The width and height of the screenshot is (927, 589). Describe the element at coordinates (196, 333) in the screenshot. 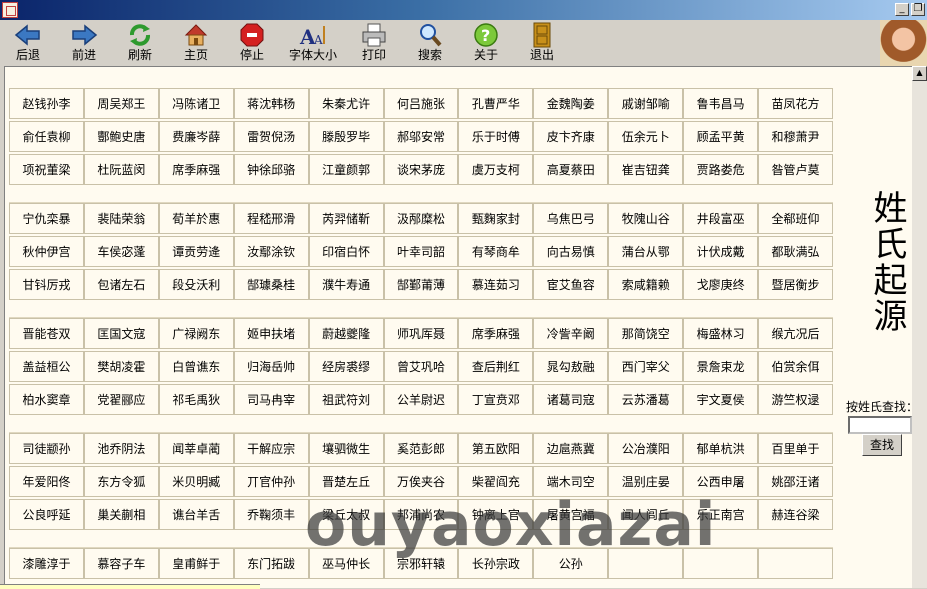

I see `surname-cell: 广禄阙东` at that location.